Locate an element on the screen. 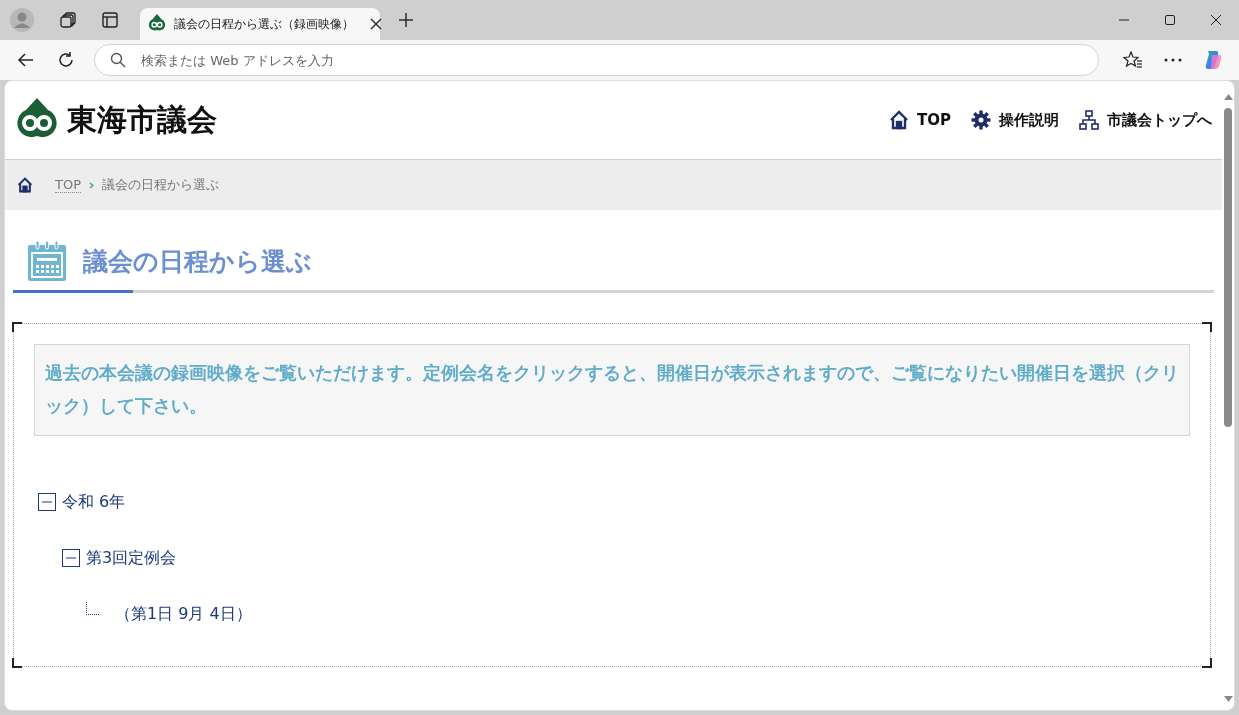  scrollbar-thumb is located at coordinates (1228, 267).